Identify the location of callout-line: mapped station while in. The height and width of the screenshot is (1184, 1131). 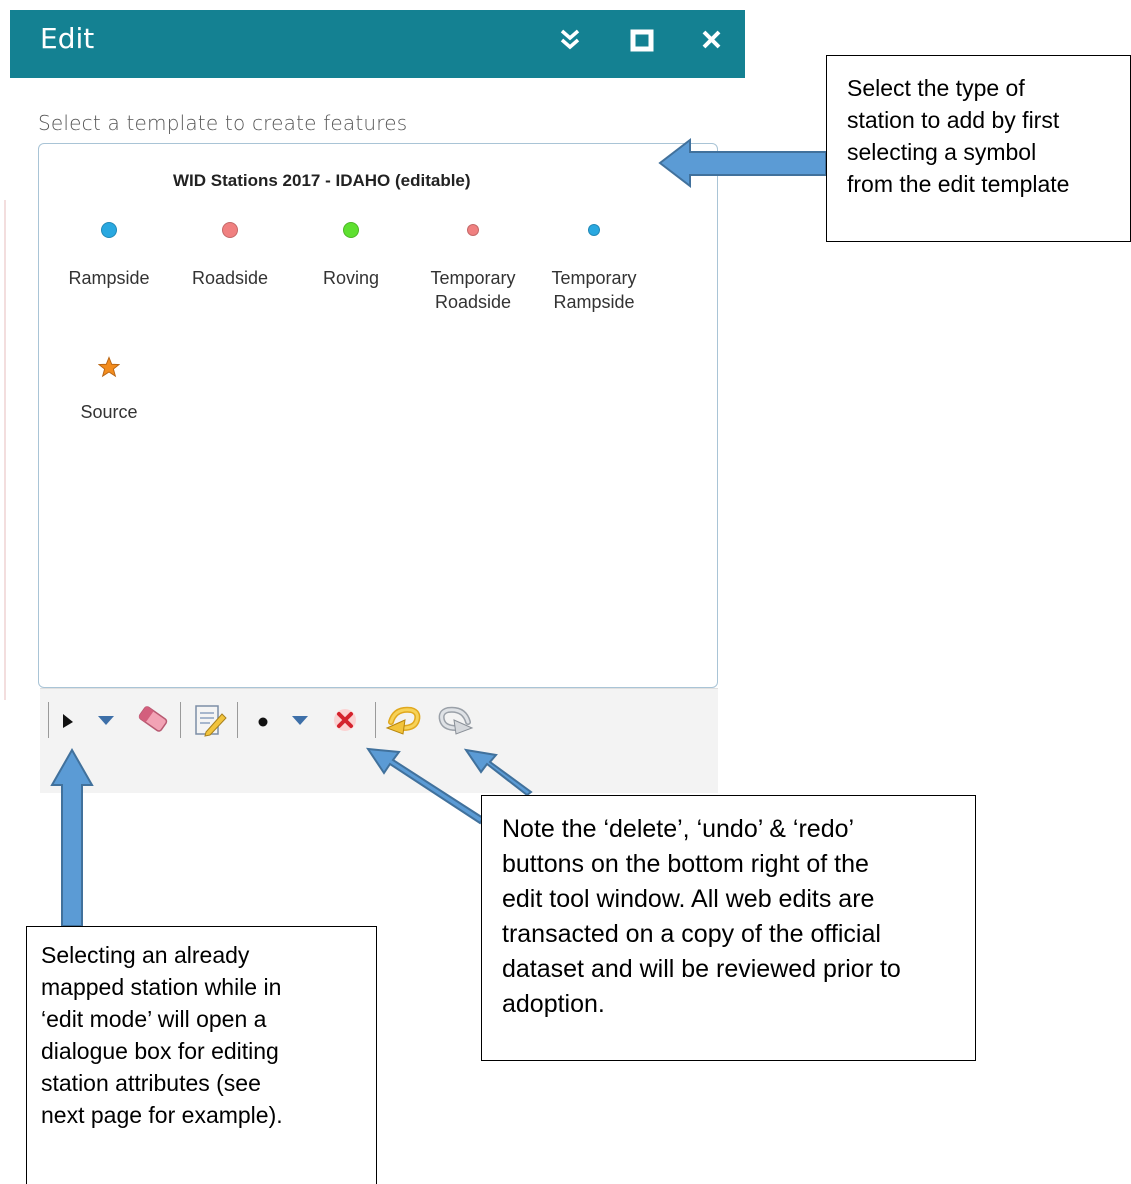
(161, 987).